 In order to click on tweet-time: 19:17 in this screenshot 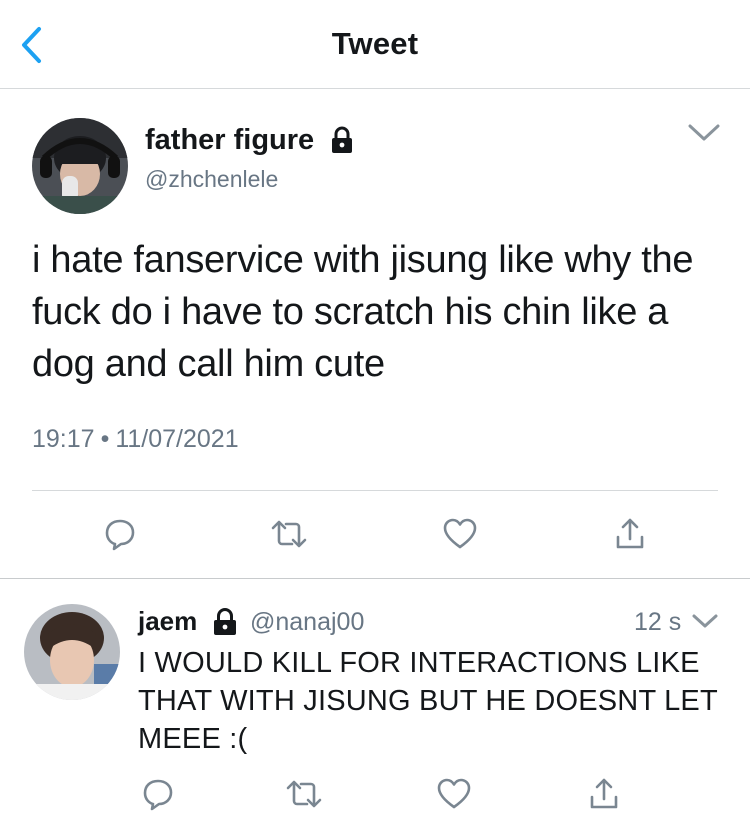, I will do `click(63, 439)`.